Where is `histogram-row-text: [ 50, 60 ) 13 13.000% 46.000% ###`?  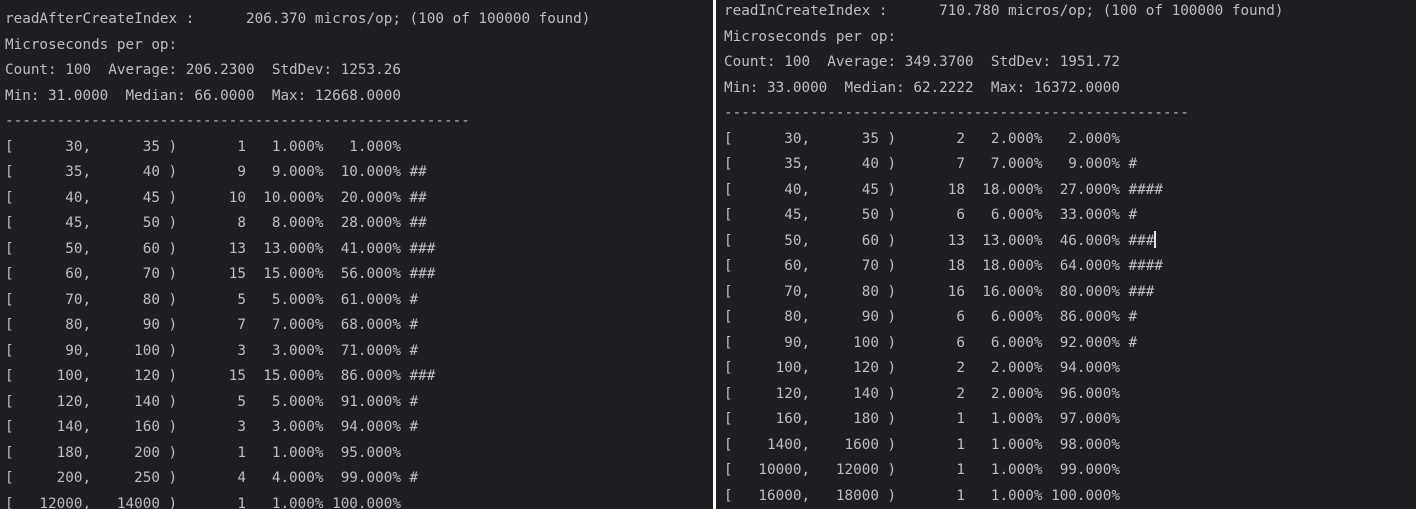 histogram-row-text: [ 50, 60 ) 13 13.000% 46.000% ### is located at coordinates (939, 240).